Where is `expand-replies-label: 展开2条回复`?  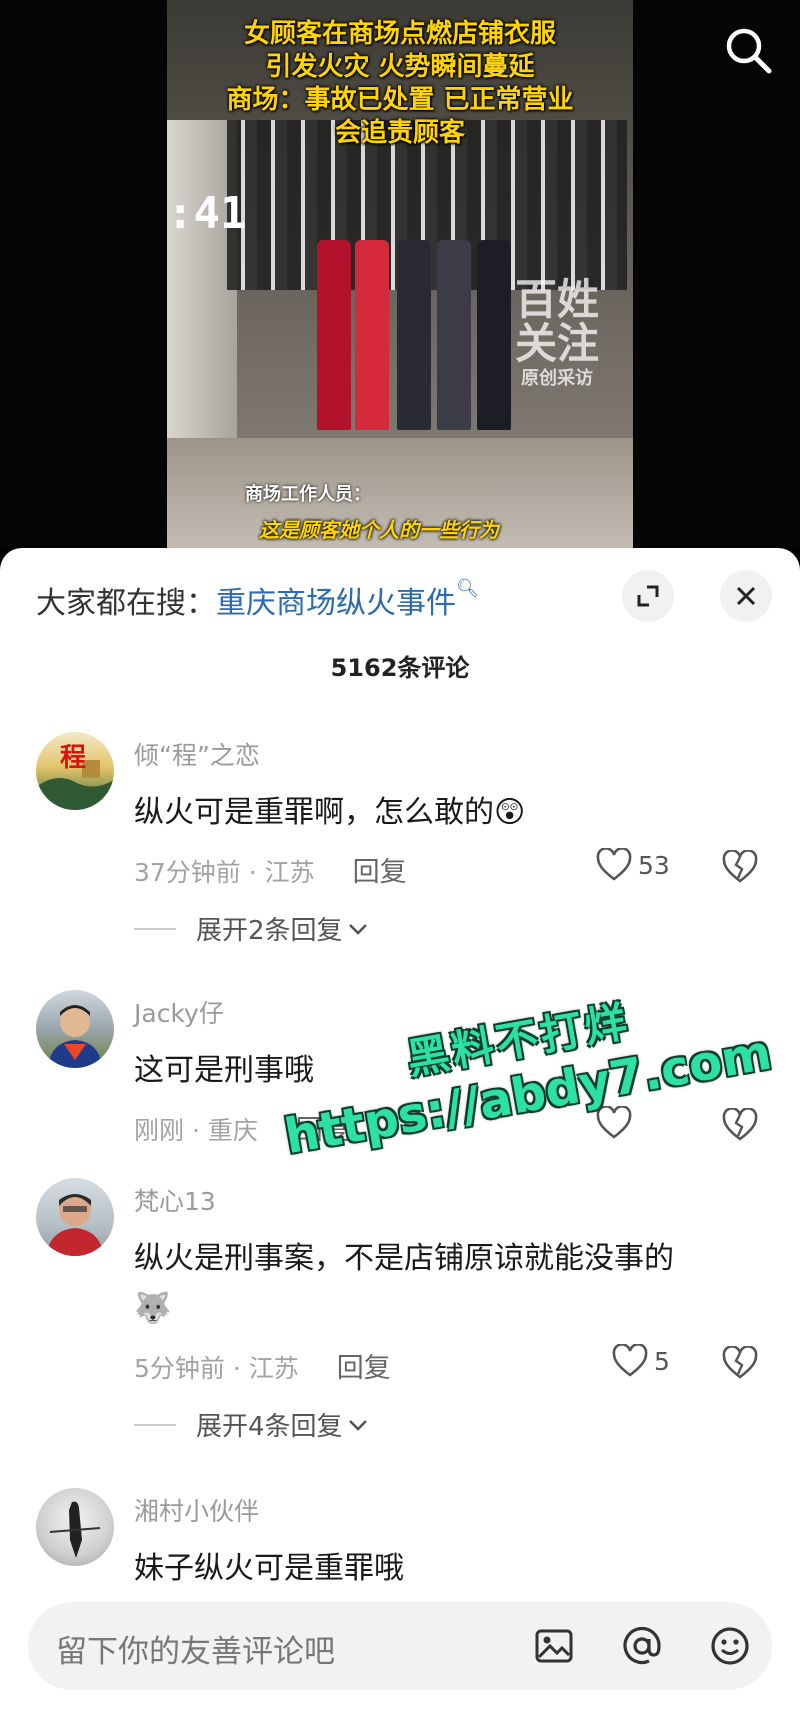 expand-replies-label: 展开2条回复 is located at coordinates (269, 931).